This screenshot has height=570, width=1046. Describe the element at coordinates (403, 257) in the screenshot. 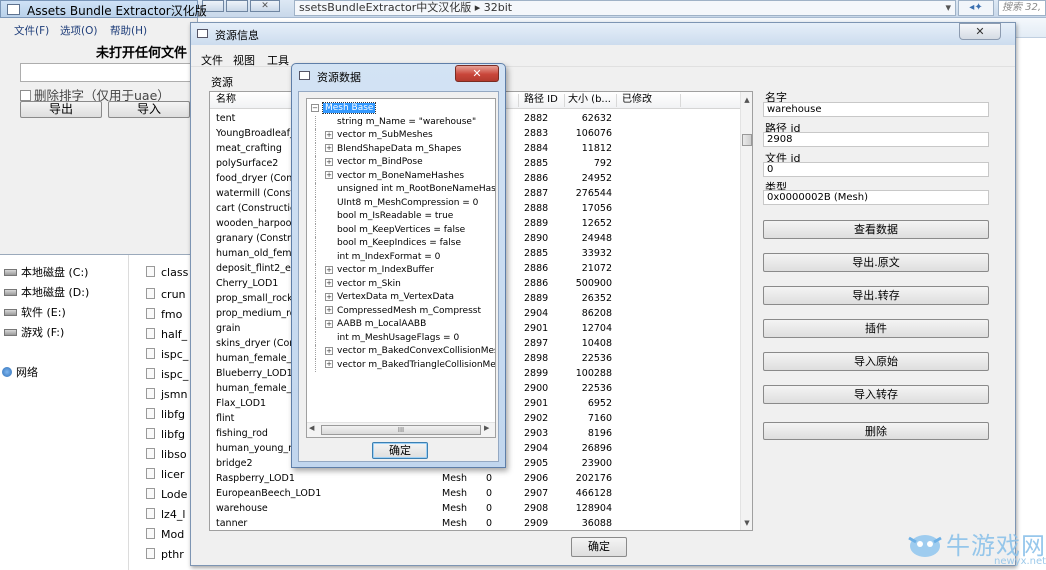

I see `tree-node: int m_IndexFormat = 0` at that location.